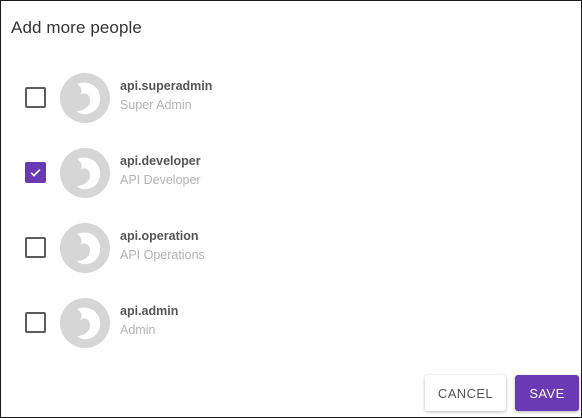 This screenshot has width=582, height=418. I want to click on person-role: API Developer, so click(160, 180).